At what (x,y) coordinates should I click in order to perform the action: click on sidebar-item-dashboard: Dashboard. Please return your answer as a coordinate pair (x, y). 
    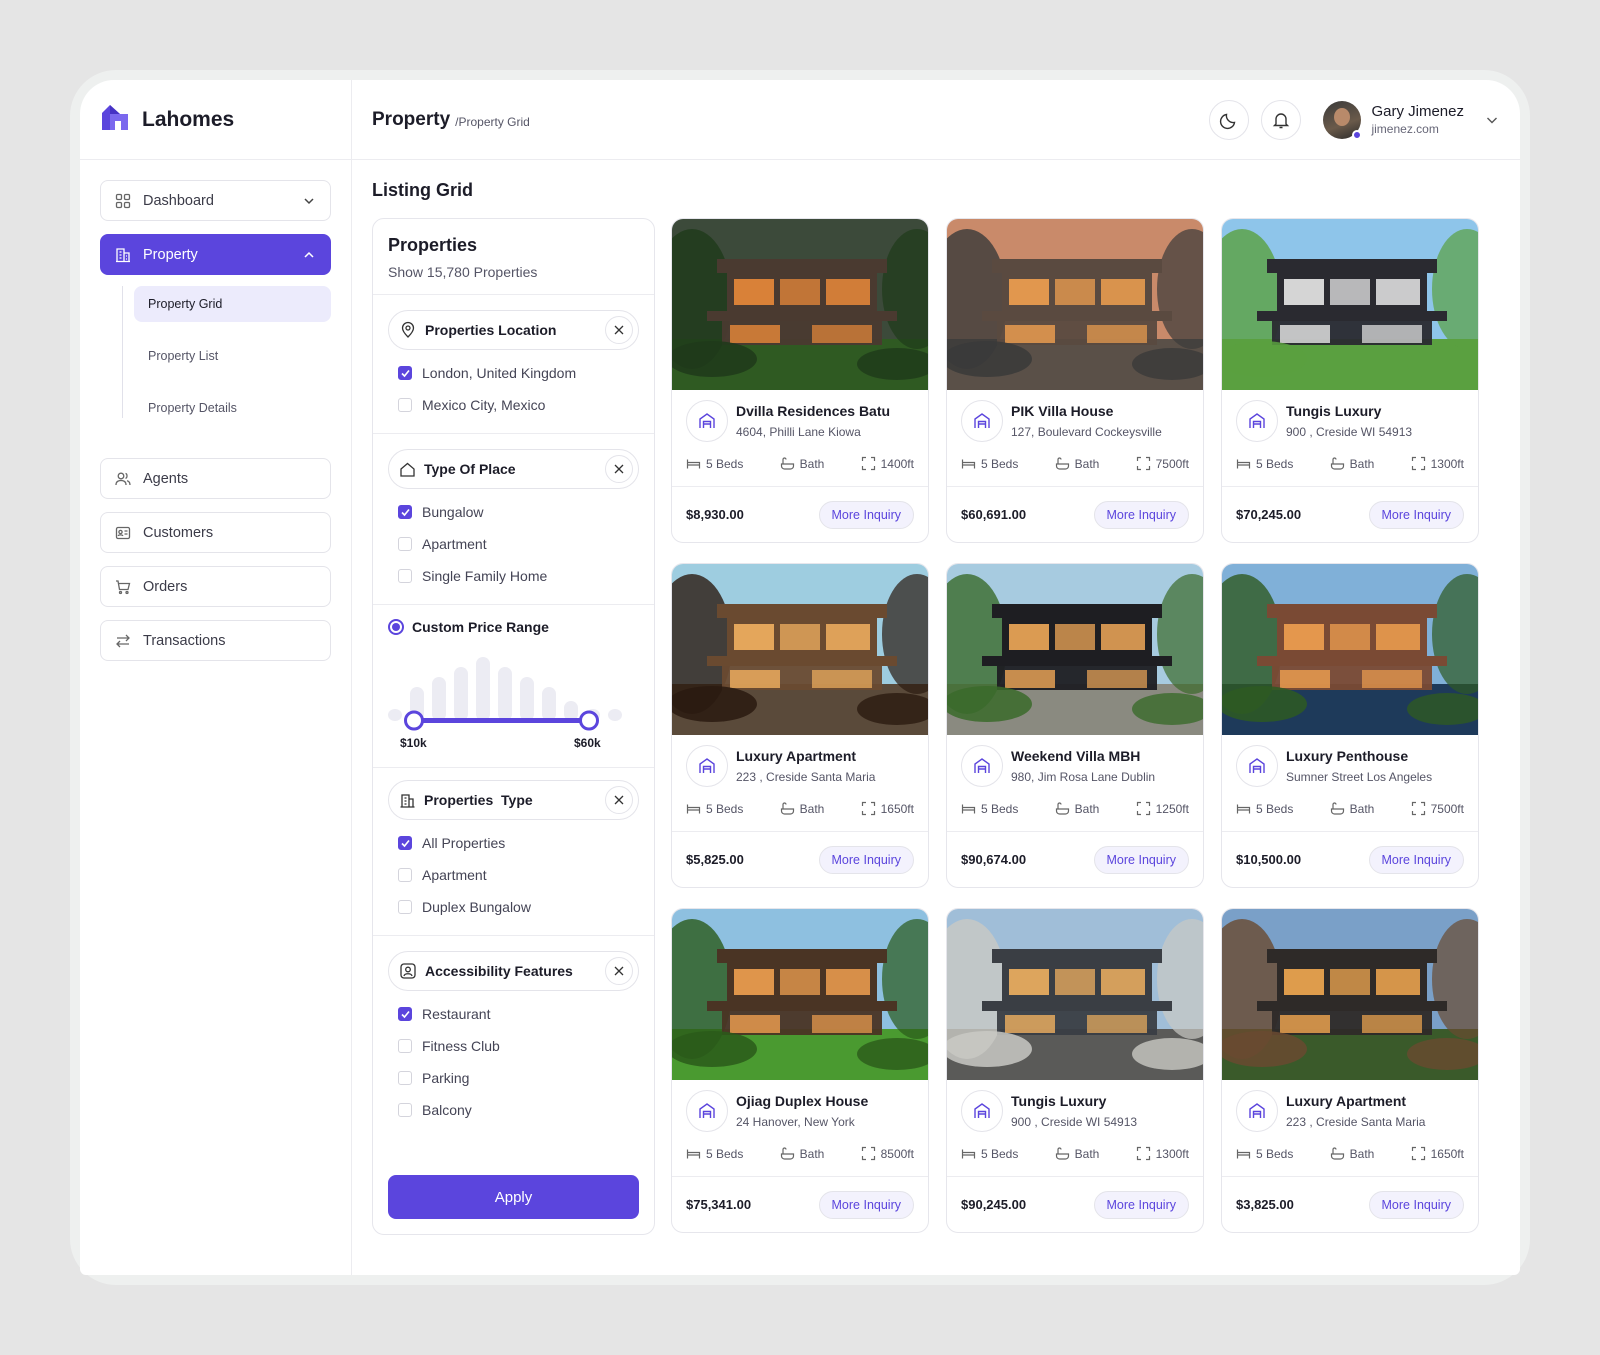
    Looking at the image, I should click on (215, 200).